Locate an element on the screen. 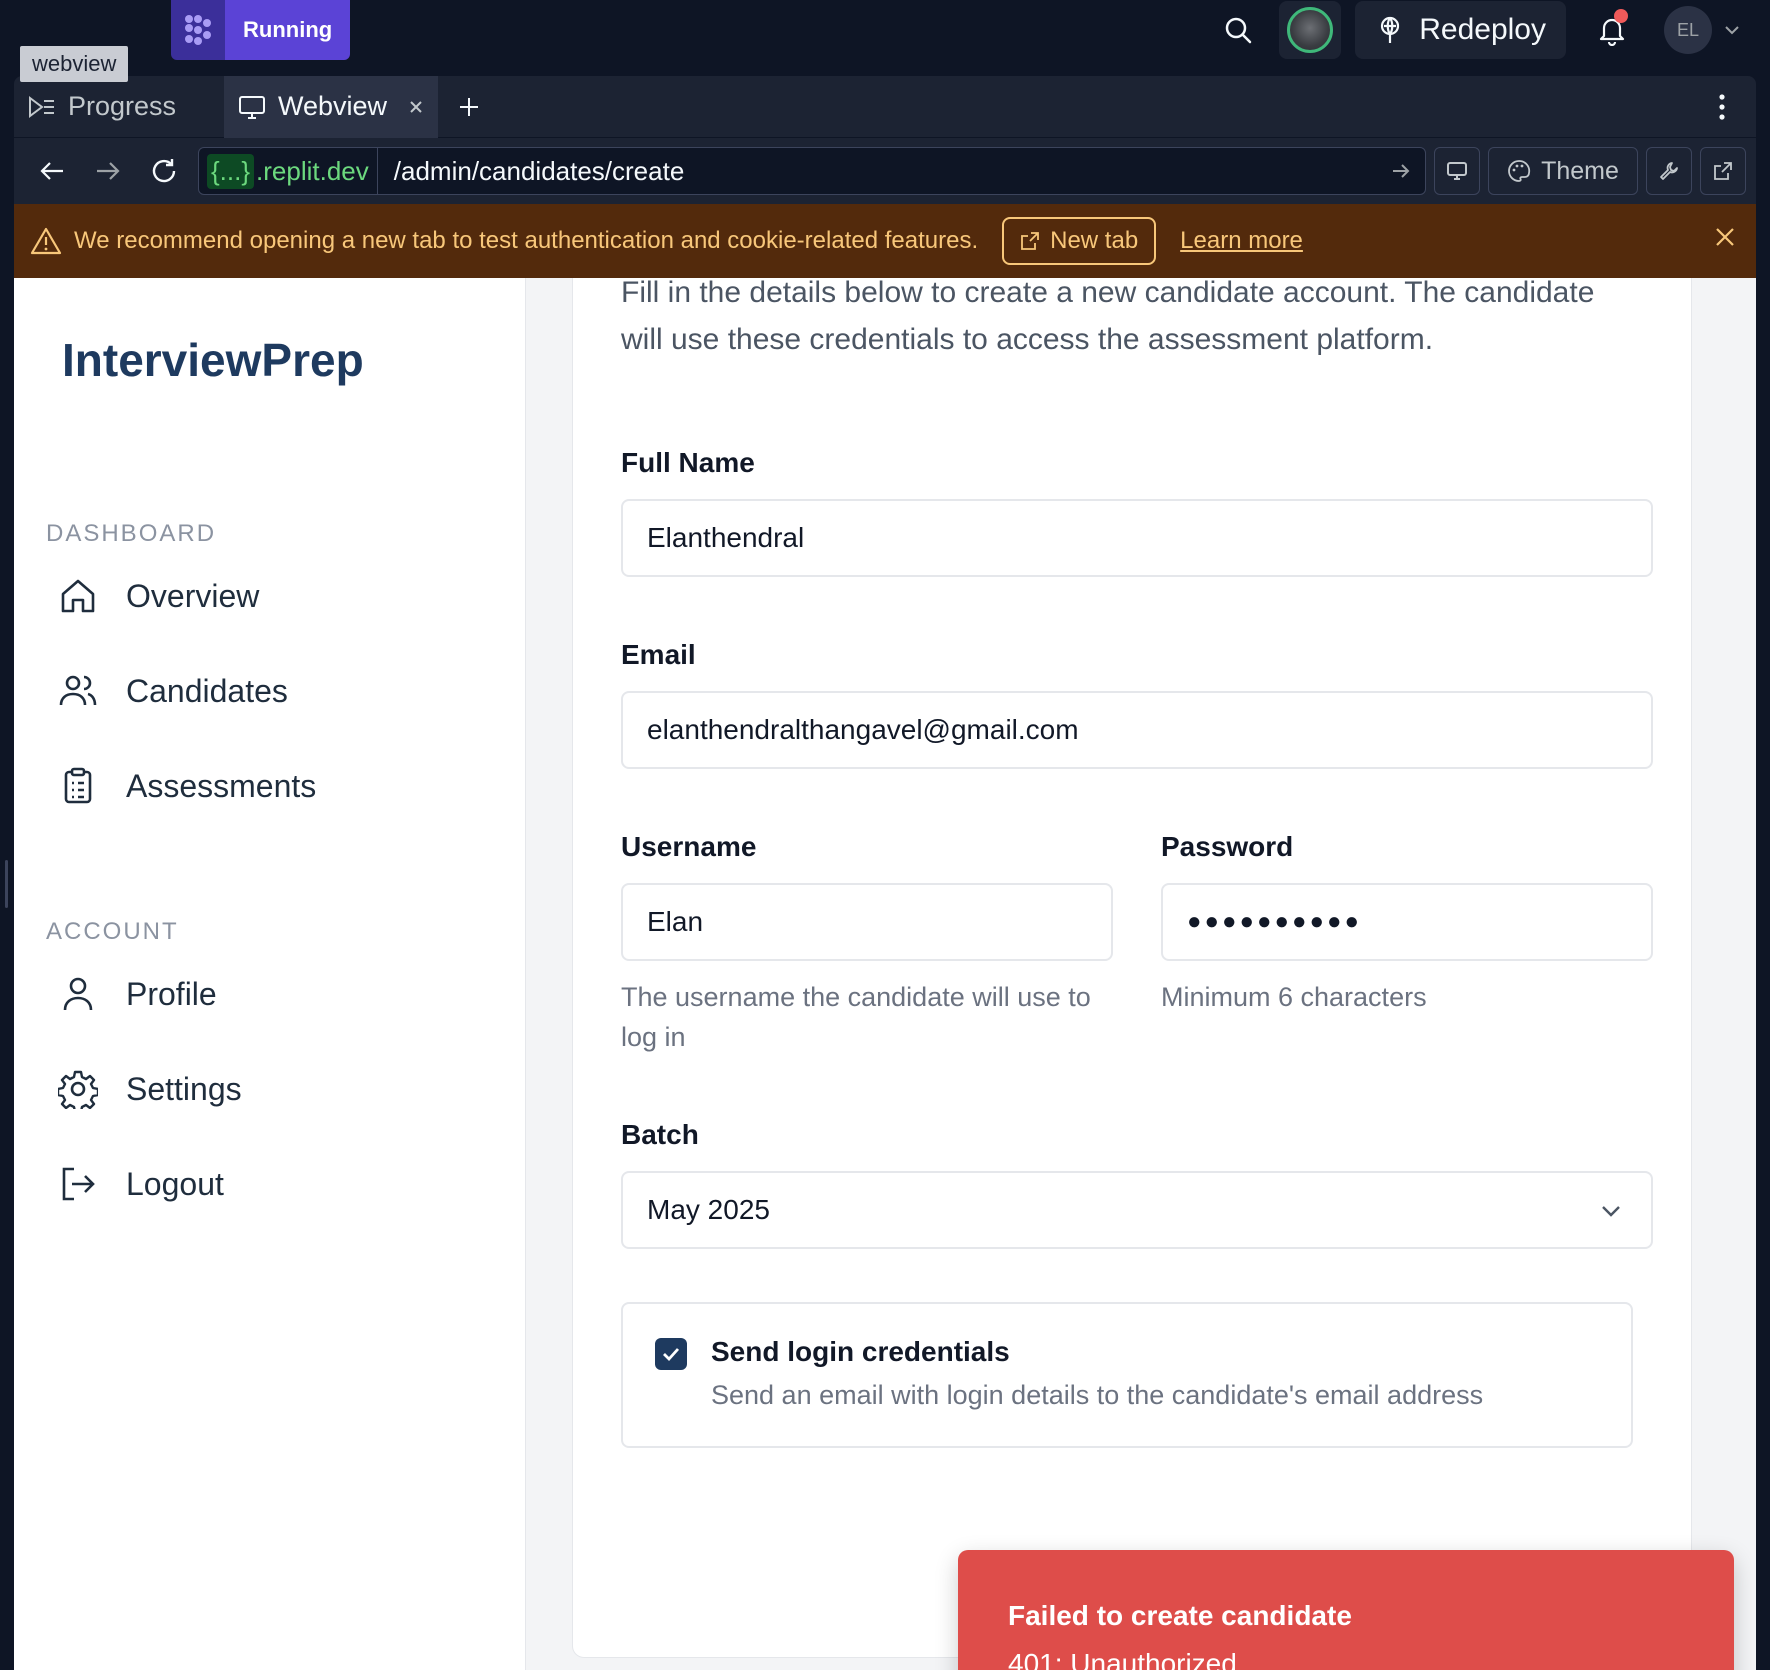  sidebar-item-logout: Logout is located at coordinates (141, 1184).